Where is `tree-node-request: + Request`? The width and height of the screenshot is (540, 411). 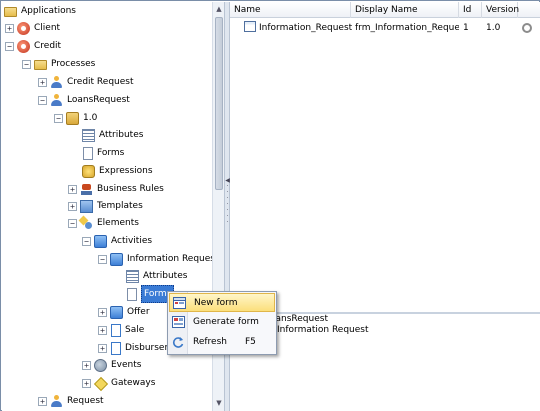
tree-node-request: + Request is located at coordinates (71, 401).